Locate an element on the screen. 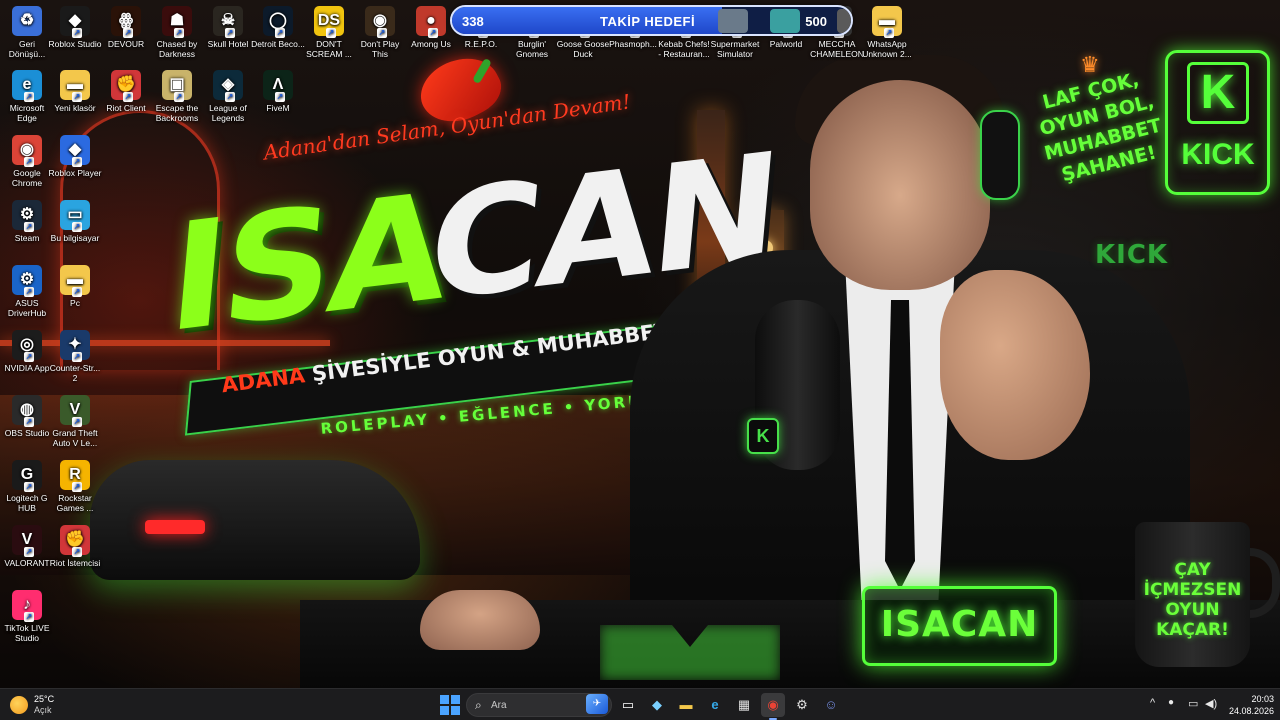  mug-text: ÇAY İÇMEZSEN OYUN KAÇAR! is located at coordinates (1192, 600).